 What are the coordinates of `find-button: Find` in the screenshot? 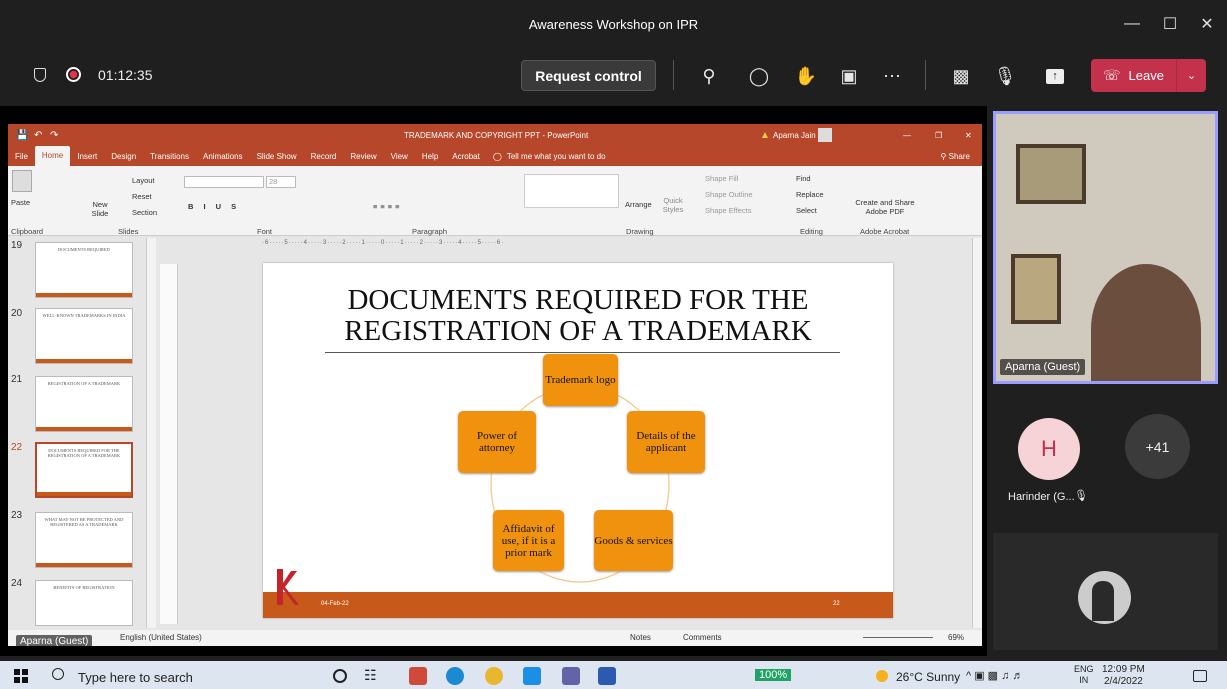 It's located at (803, 178).